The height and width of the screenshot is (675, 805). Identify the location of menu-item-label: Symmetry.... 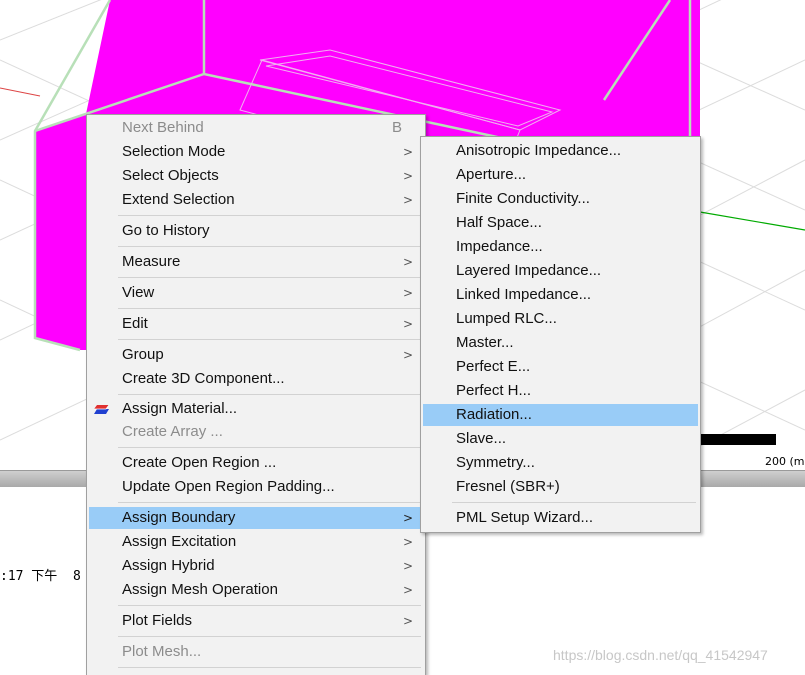
(495, 462).